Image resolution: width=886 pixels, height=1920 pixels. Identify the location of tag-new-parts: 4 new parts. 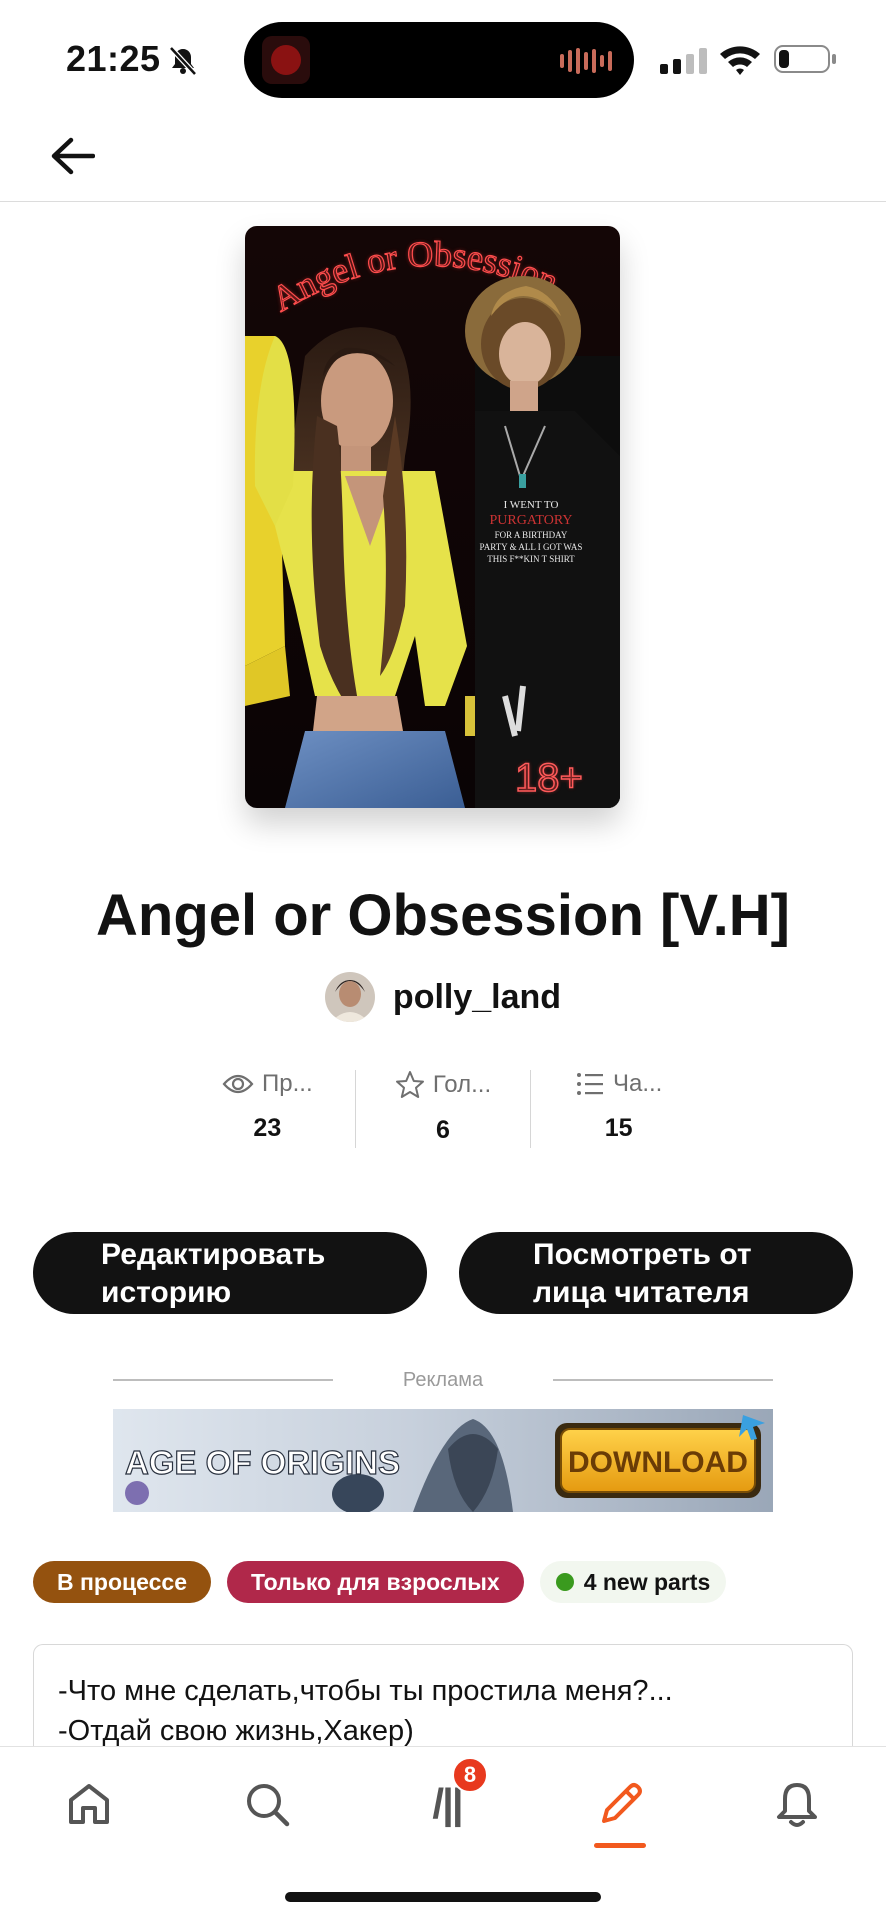
(633, 1582).